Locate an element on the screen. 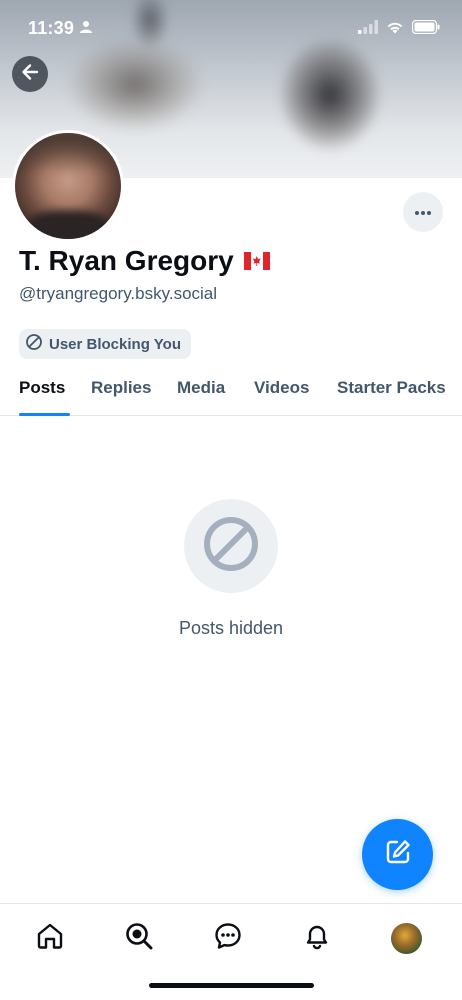 The width and height of the screenshot is (462, 1000). more-options-button is located at coordinates (423, 212).